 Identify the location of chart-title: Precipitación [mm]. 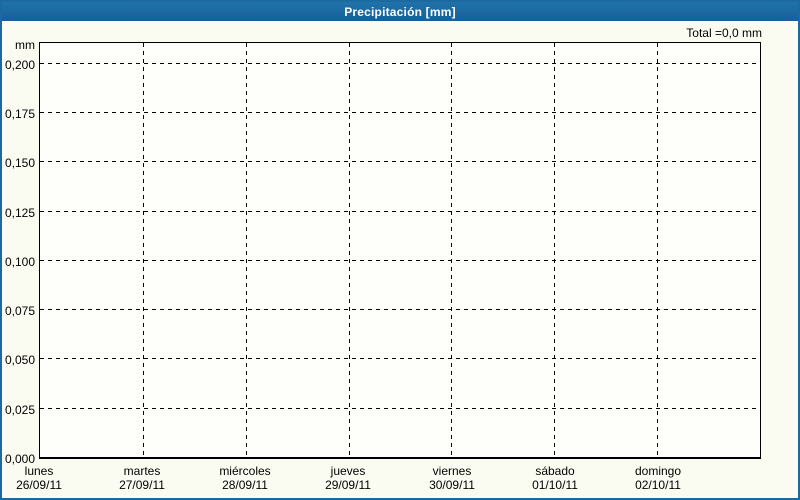
(400, 11).